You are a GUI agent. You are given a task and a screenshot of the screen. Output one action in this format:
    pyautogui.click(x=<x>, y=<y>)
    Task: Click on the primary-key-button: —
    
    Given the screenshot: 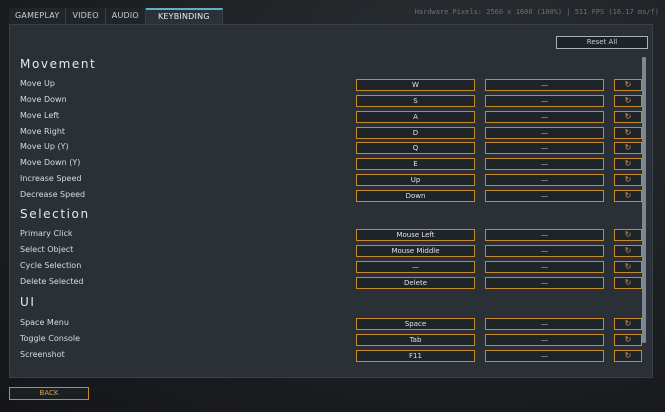 What is the action you would take?
    pyautogui.click(x=415, y=267)
    